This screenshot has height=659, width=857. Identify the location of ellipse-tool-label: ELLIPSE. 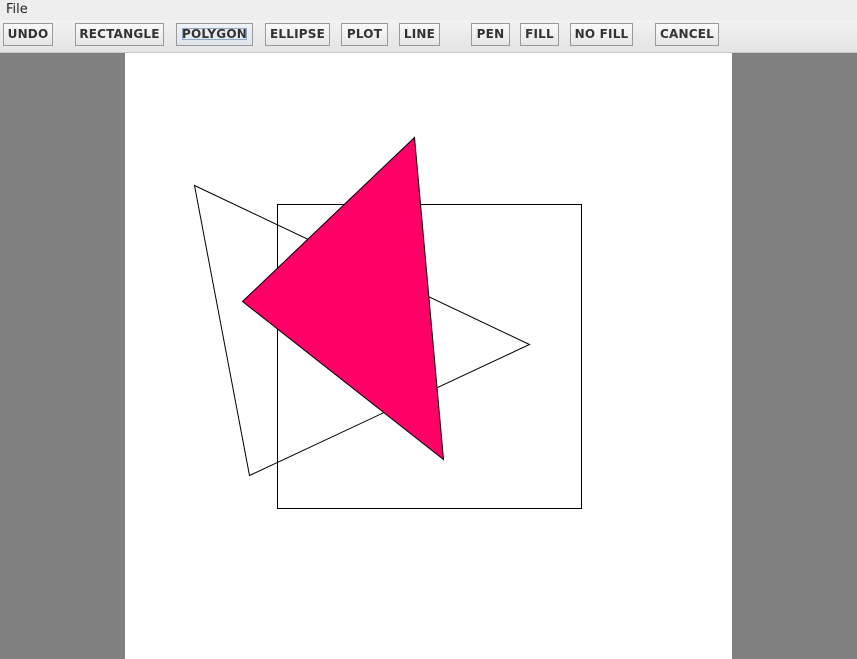
(297, 34).